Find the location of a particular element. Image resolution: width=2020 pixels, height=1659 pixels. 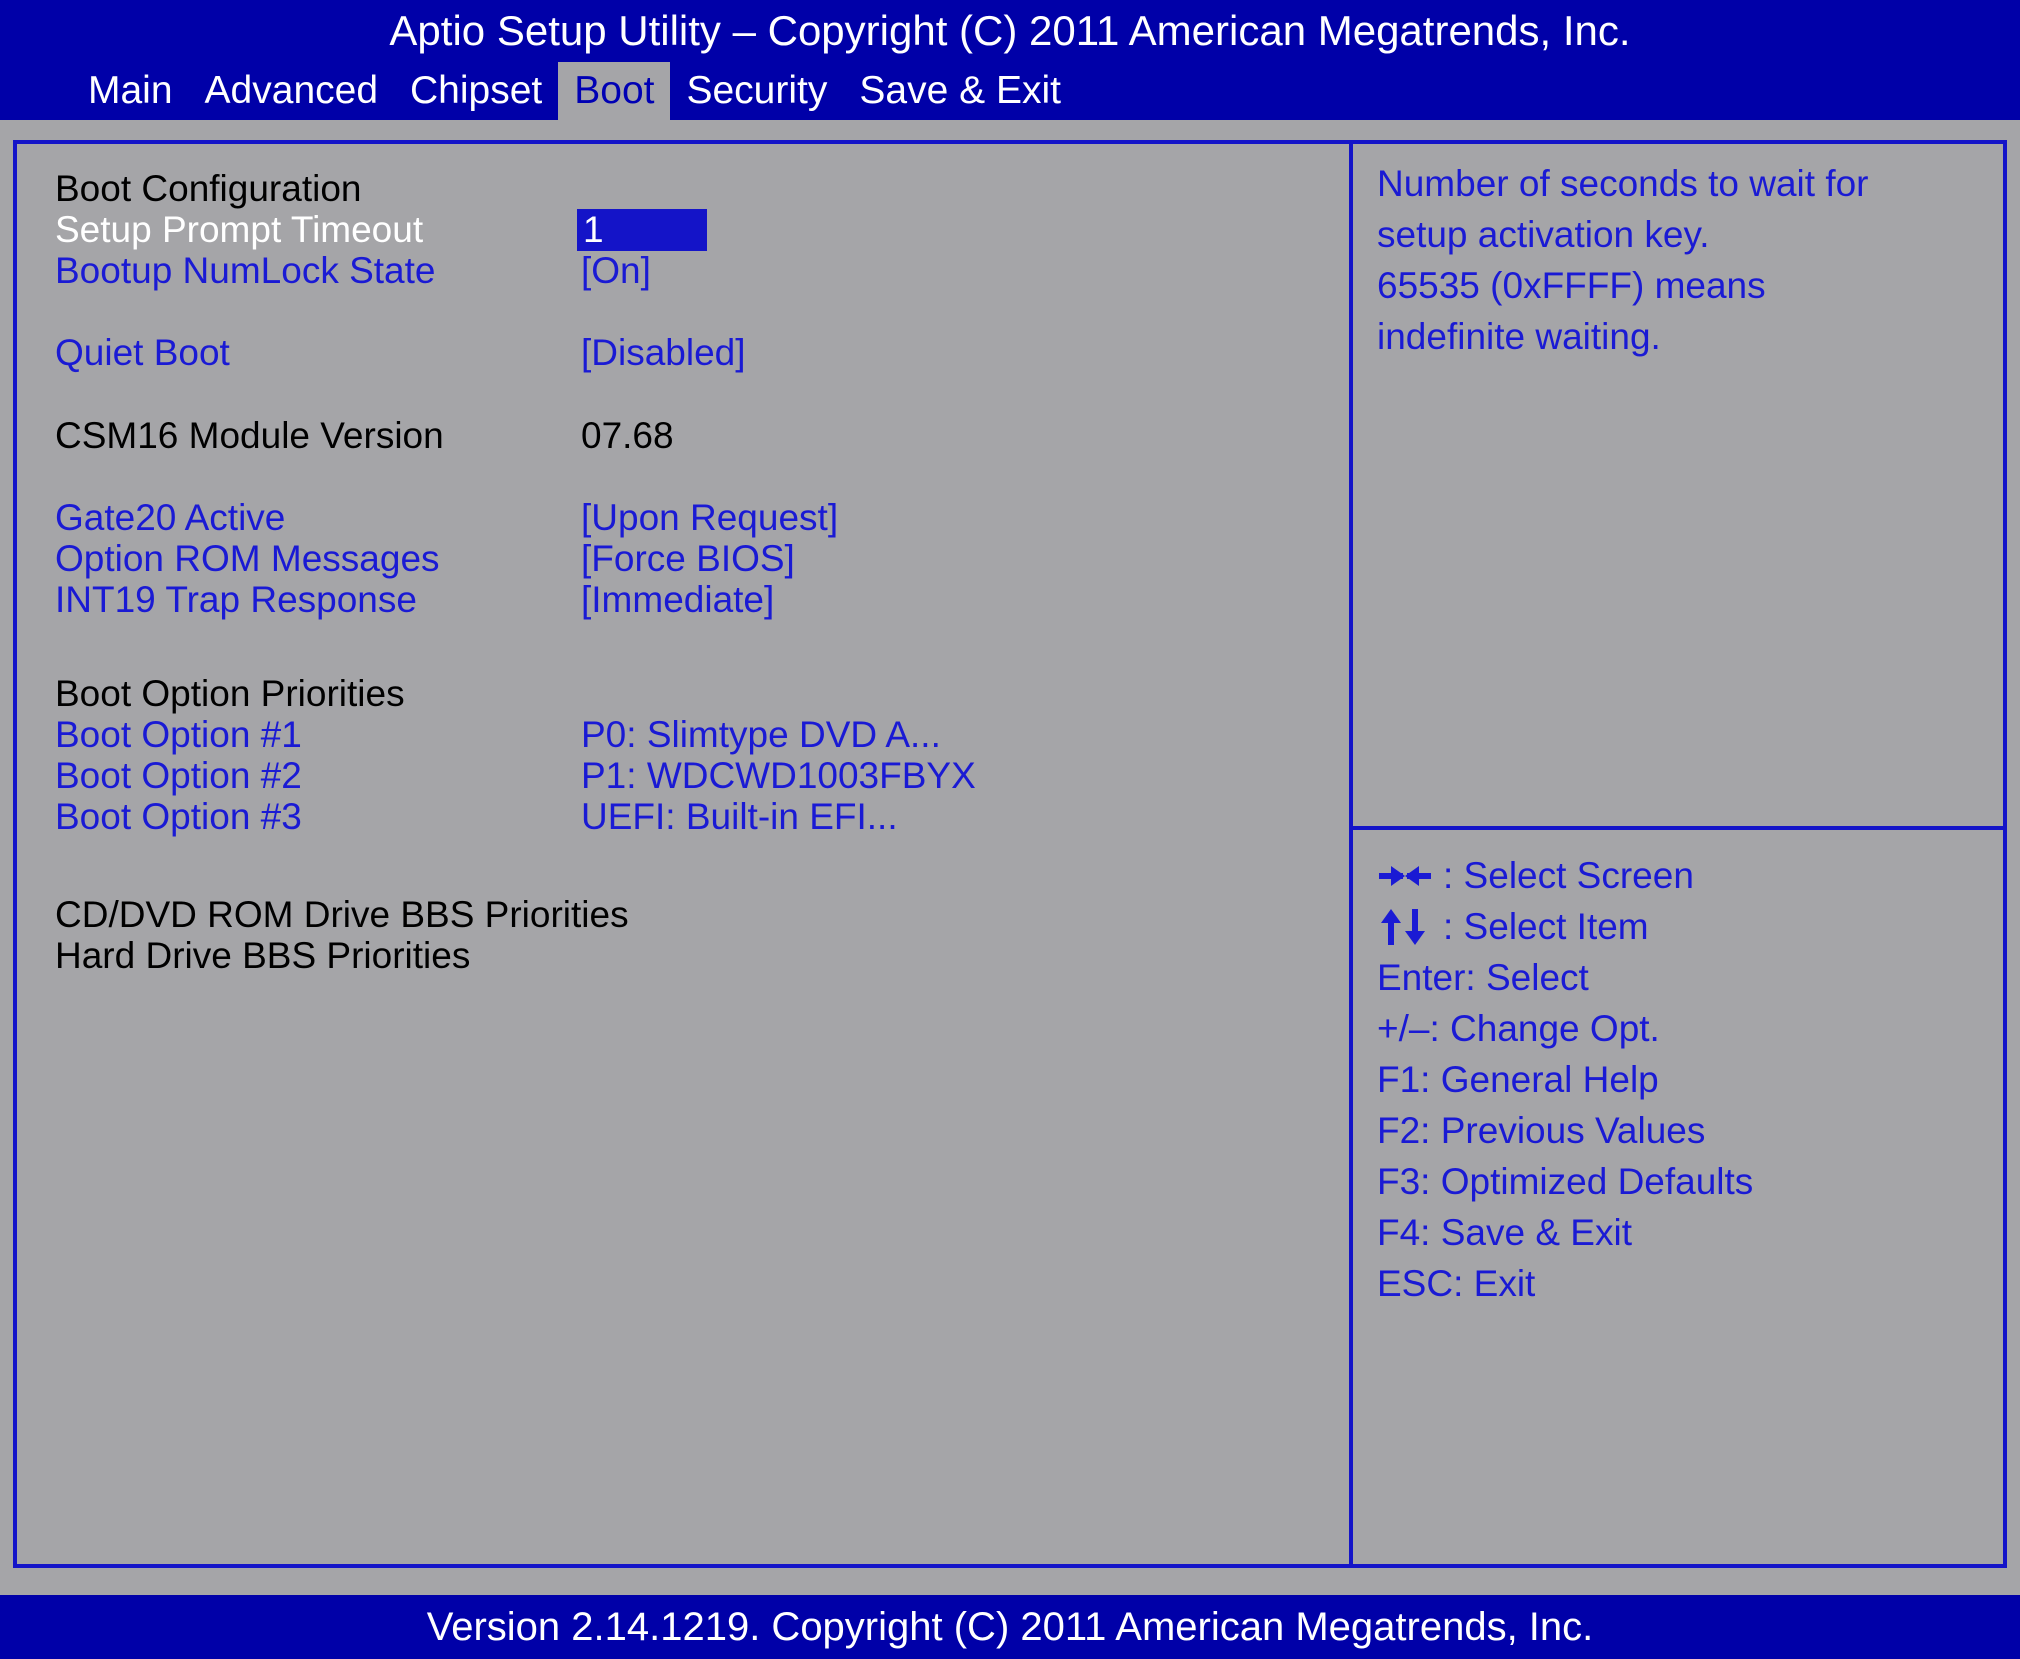

legend-label: F1: General Help is located at coordinates (1518, 1079).